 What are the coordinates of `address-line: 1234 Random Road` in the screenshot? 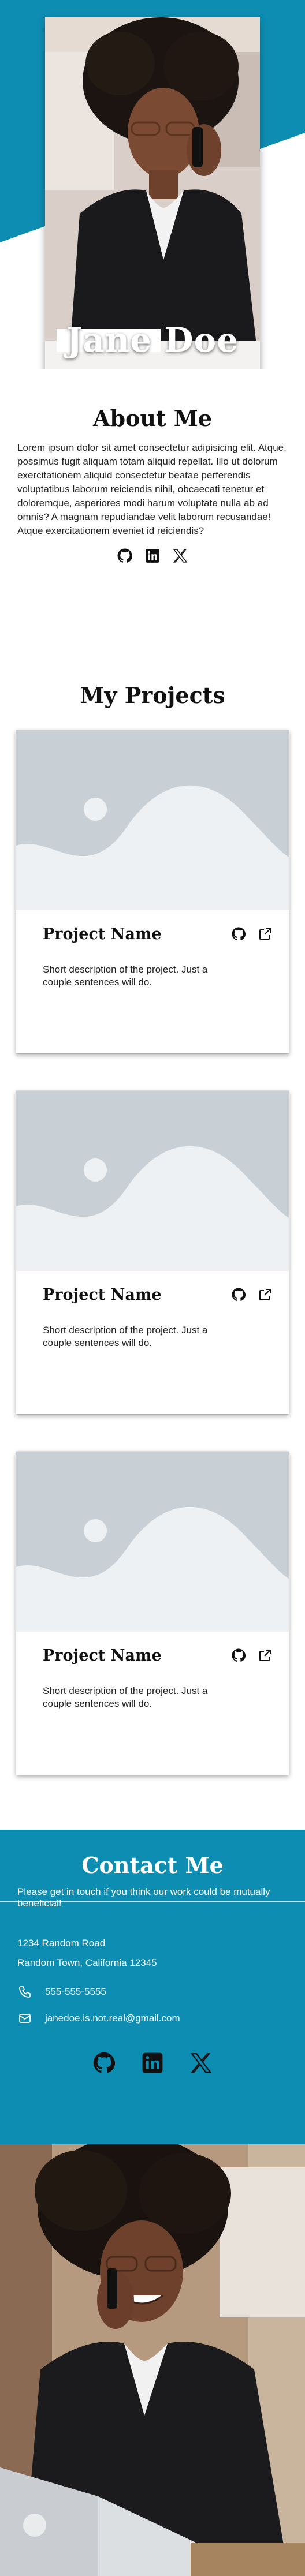 It's located at (61, 1943).